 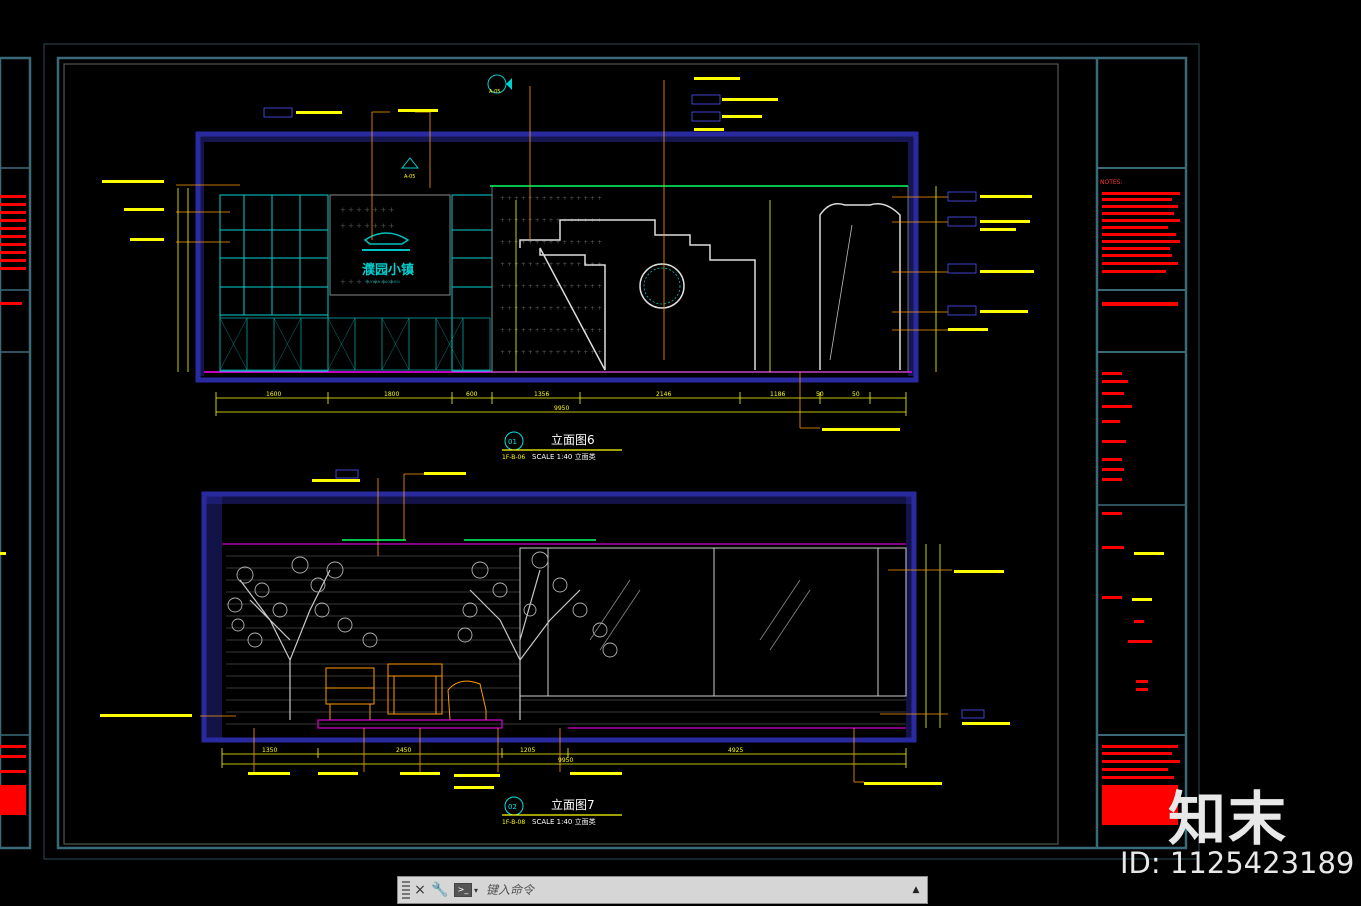 I want to click on scroll-up-icon: ▲, so click(x=916, y=890).